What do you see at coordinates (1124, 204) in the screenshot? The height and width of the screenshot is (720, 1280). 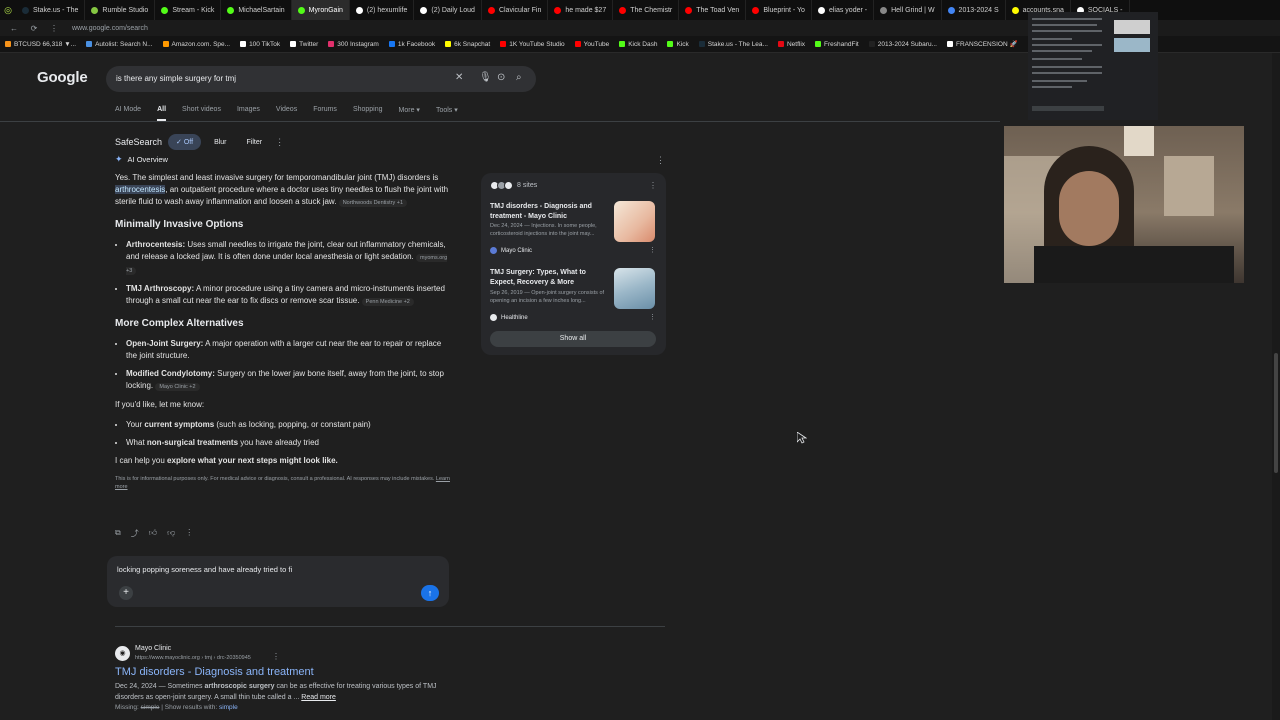 I see `webcam-overlay` at bounding box center [1124, 204].